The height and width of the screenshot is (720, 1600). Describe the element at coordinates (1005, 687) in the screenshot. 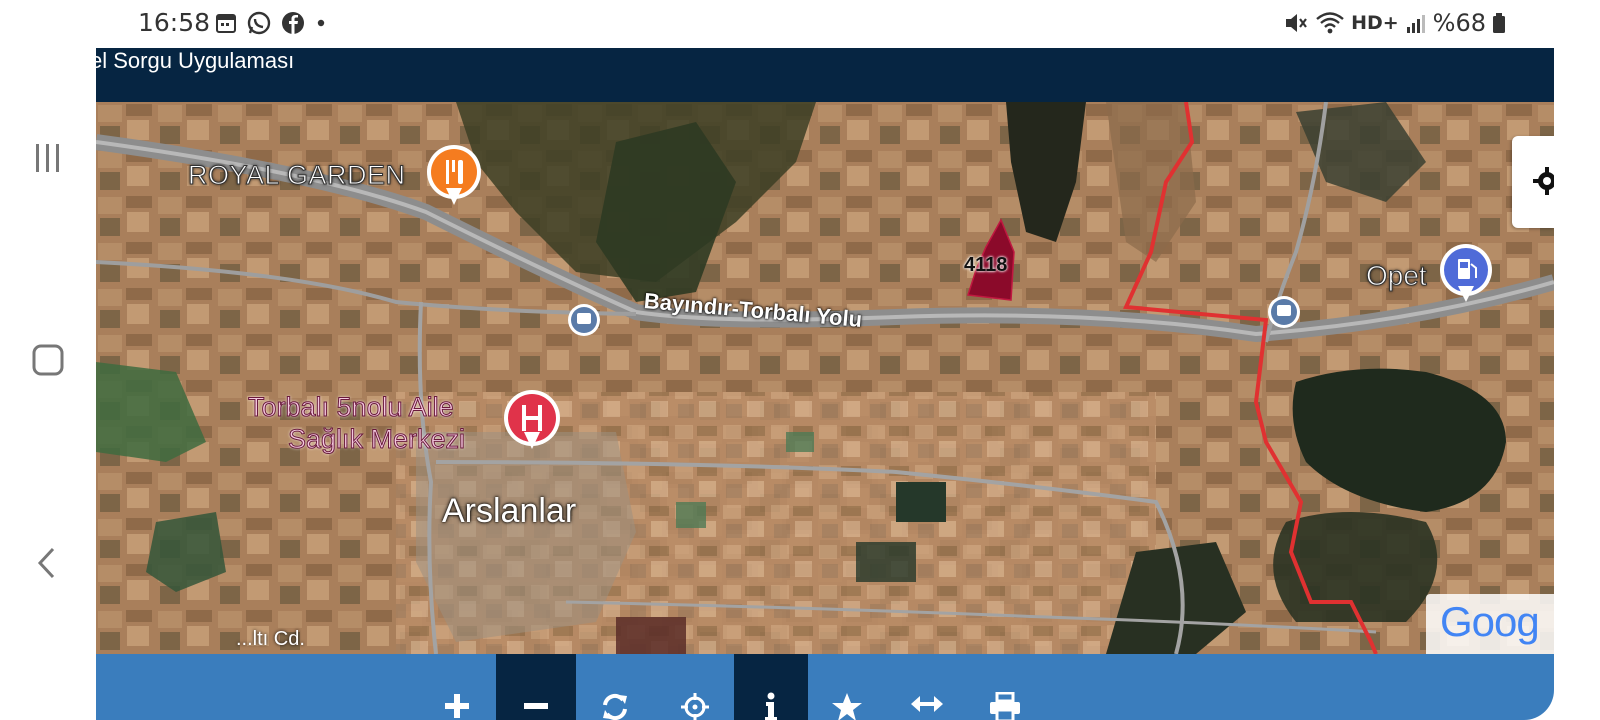

I see `print-button` at that location.